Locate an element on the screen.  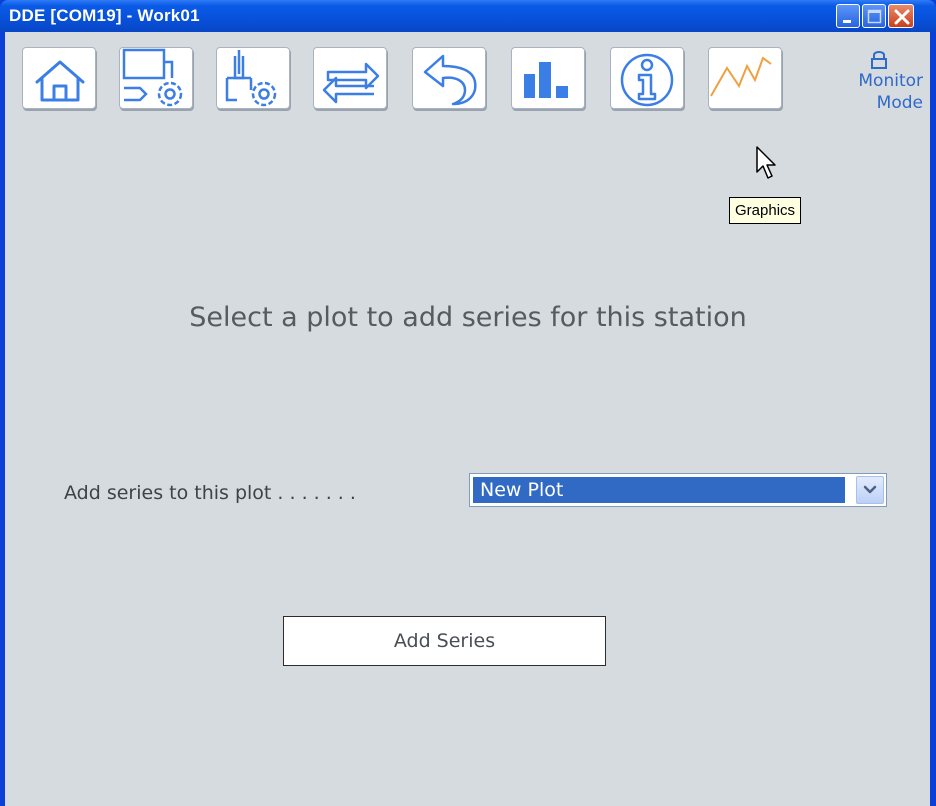
monitor-mode-line2: Mode is located at coordinates (899, 103).